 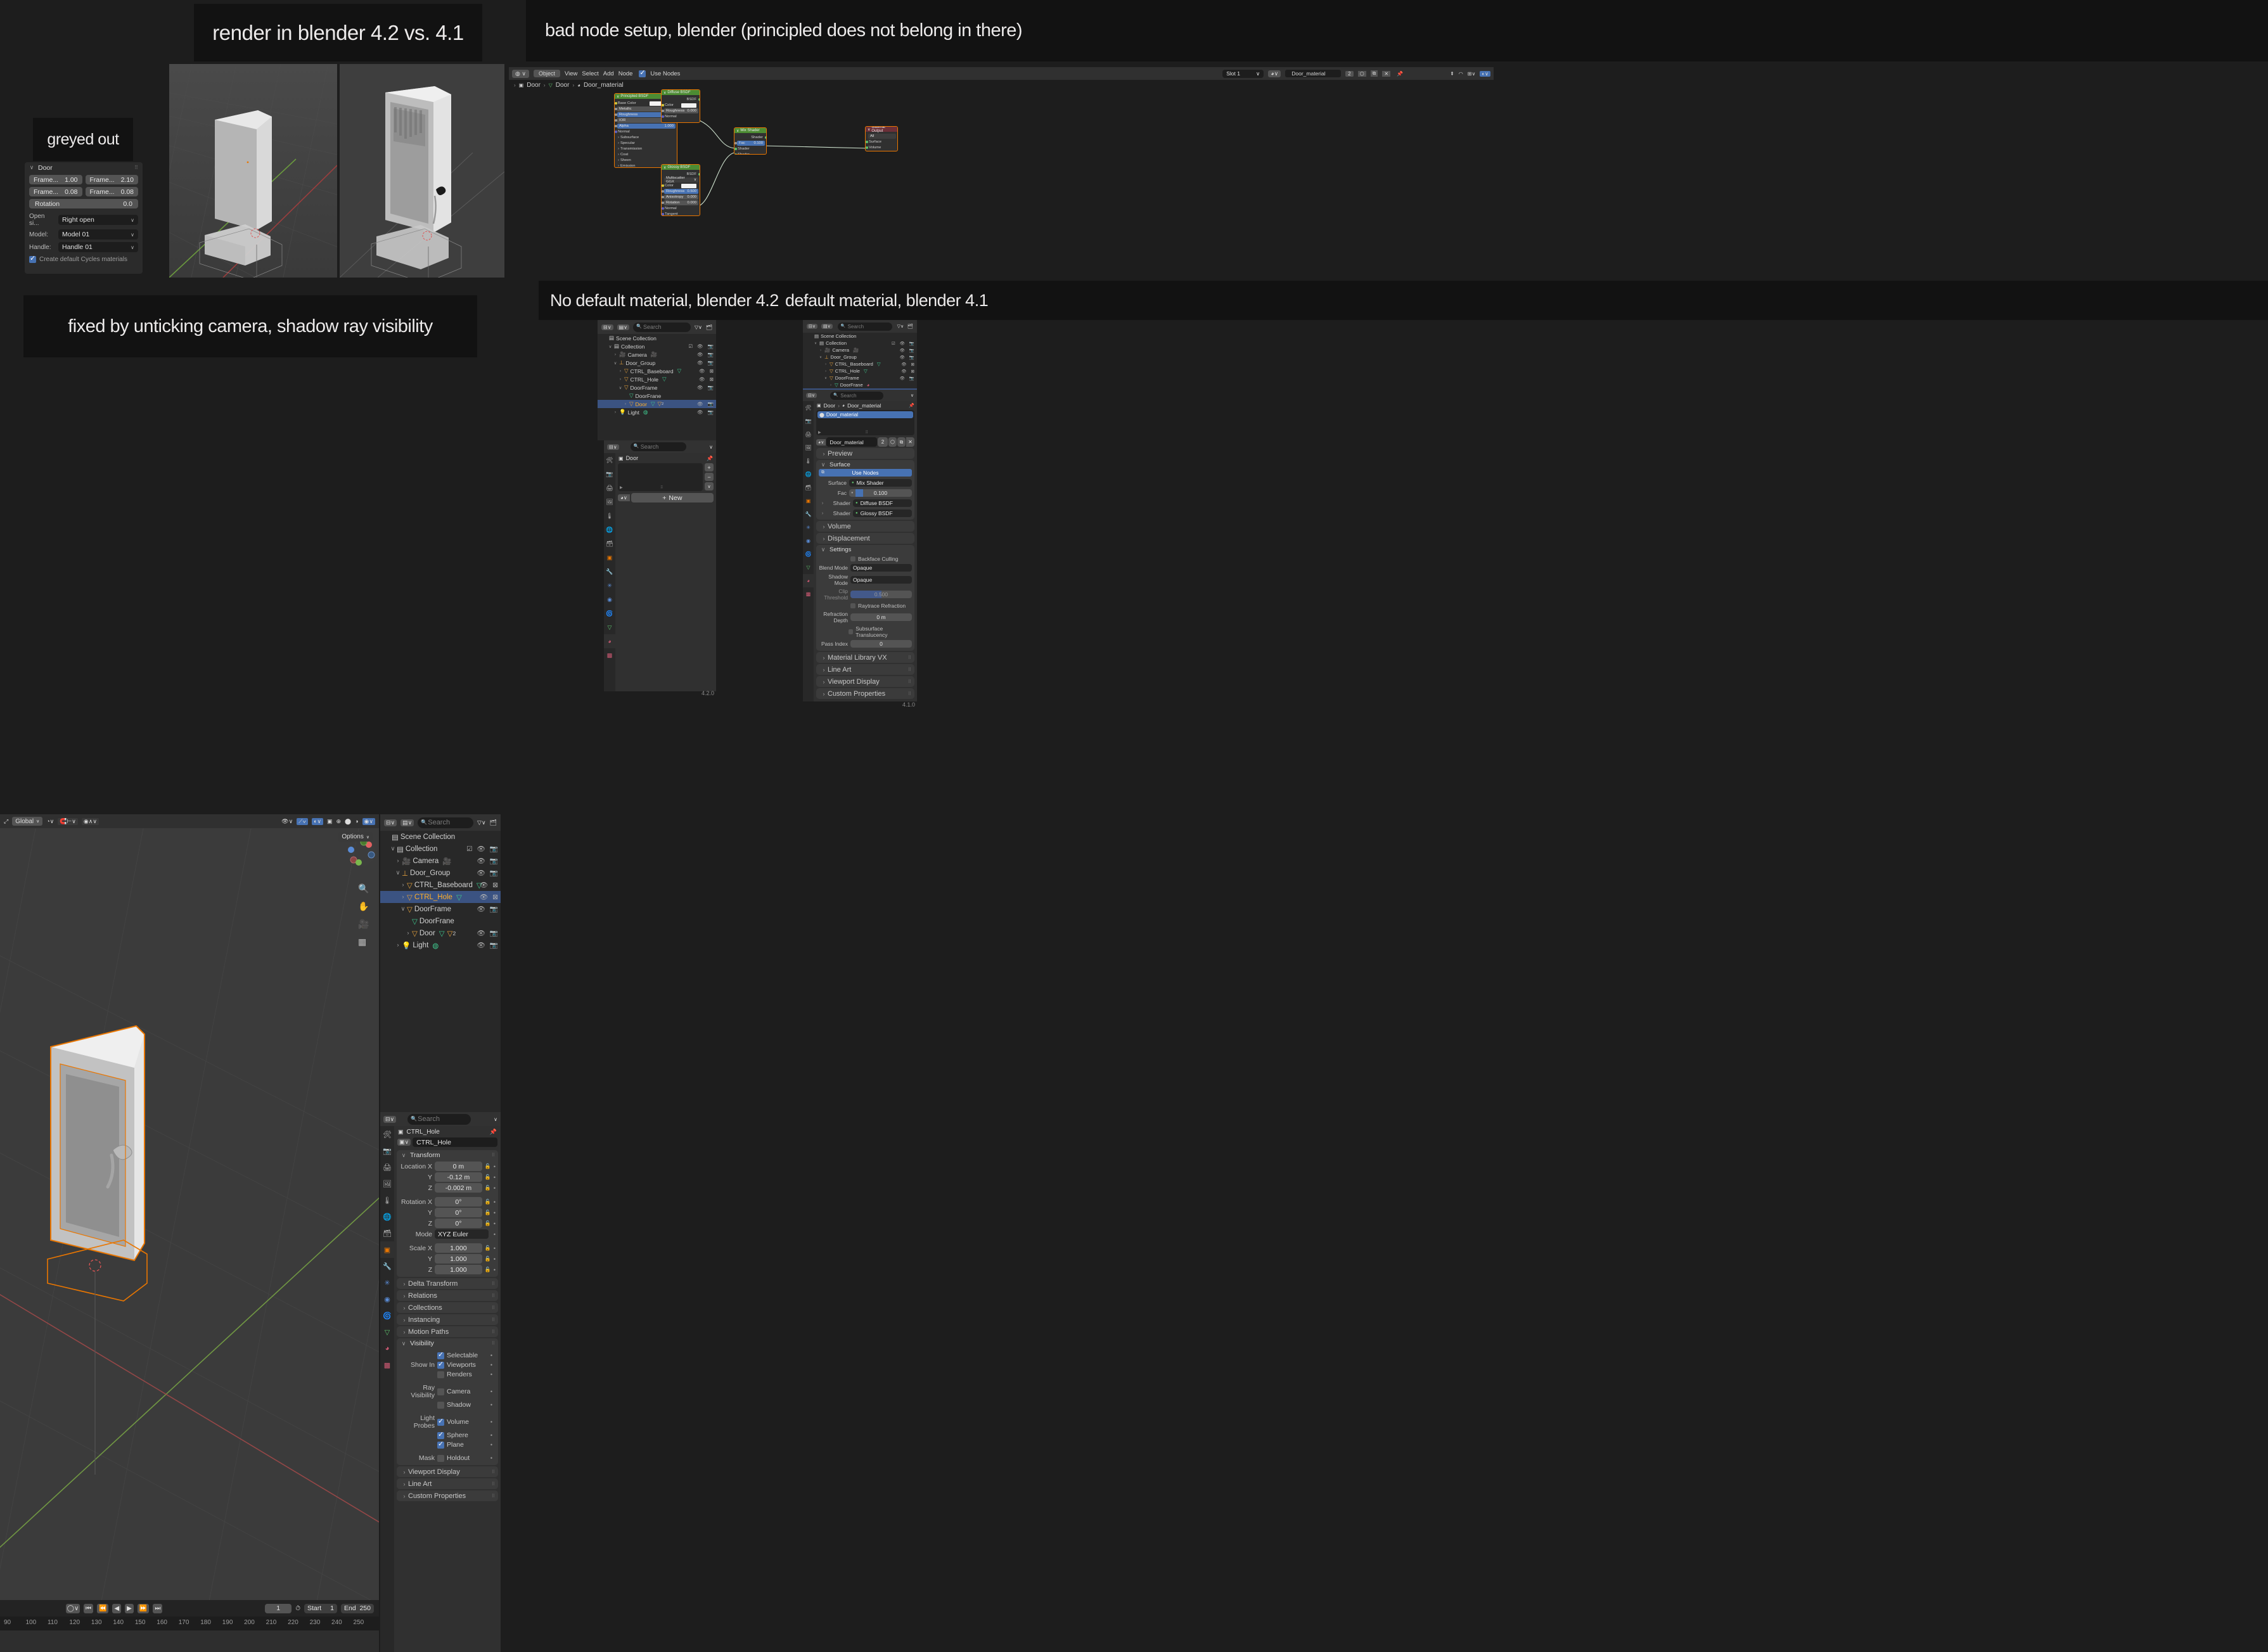 I want to click on tab-data: ▽, so click(x=809, y=568).